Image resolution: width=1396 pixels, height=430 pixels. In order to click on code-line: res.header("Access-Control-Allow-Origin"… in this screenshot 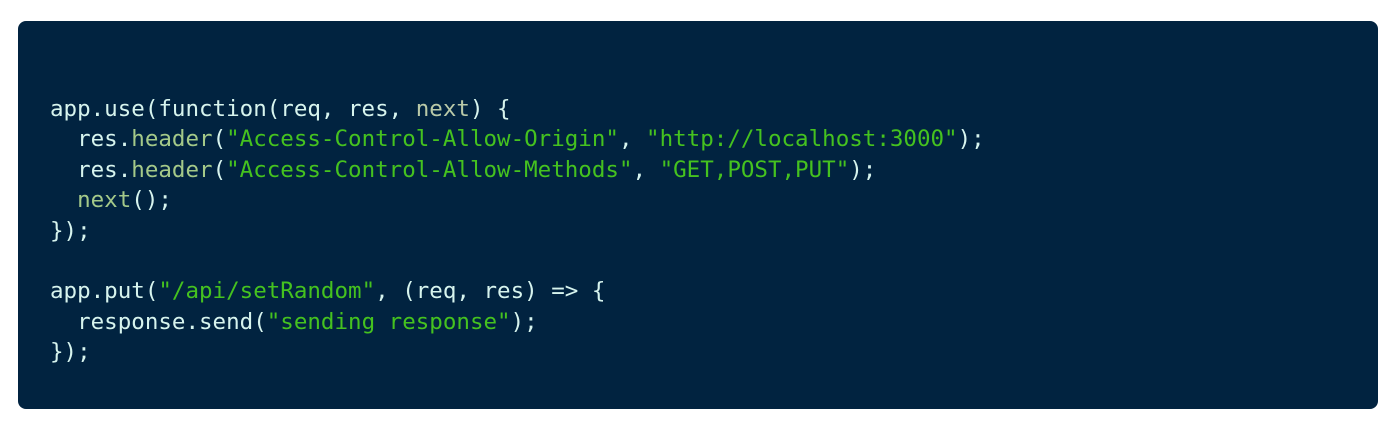, I will do `click(517, 139)`.